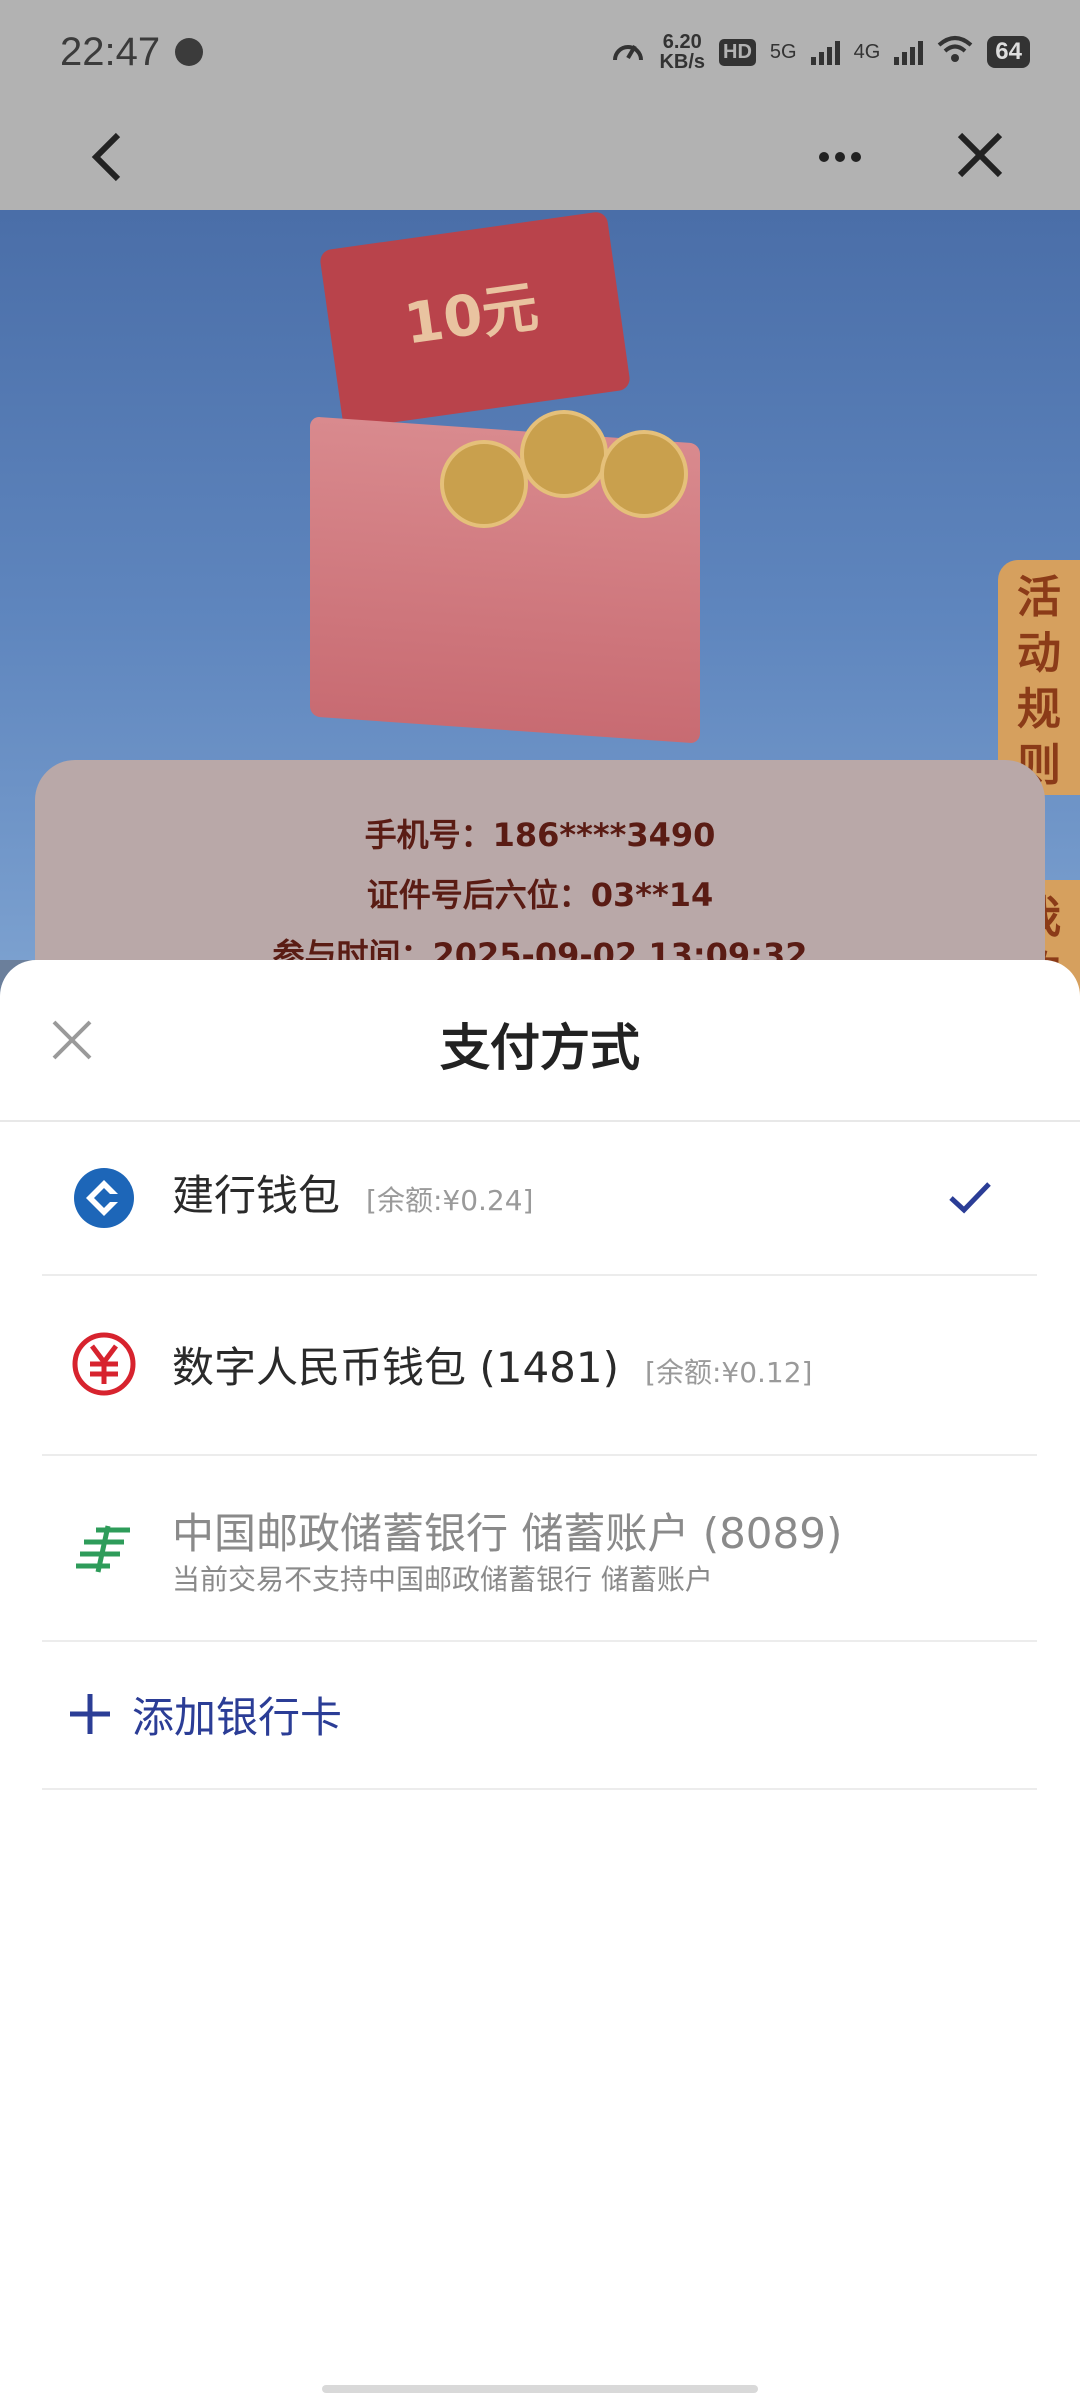 This screenshot has height=2400, width=1080. What do you see at coordinates (540, 895) in the screenshot?
I see `id-last-six: 证件号后六位：03**14` at bounding box center [540, 895].